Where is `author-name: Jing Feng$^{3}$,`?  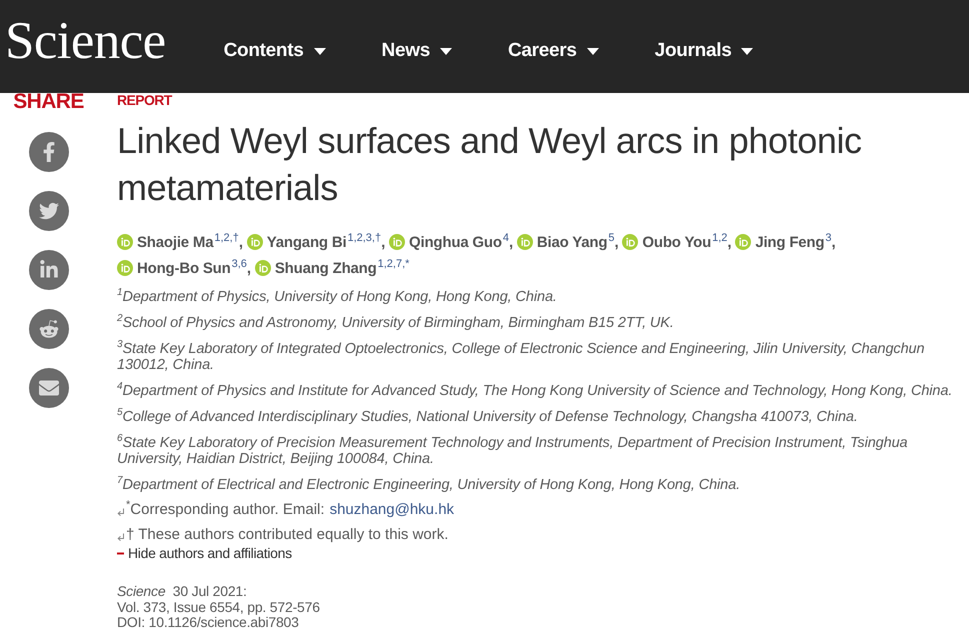
author-name: Jing Feng$^{3}$, is located at coordinates (795, 242).